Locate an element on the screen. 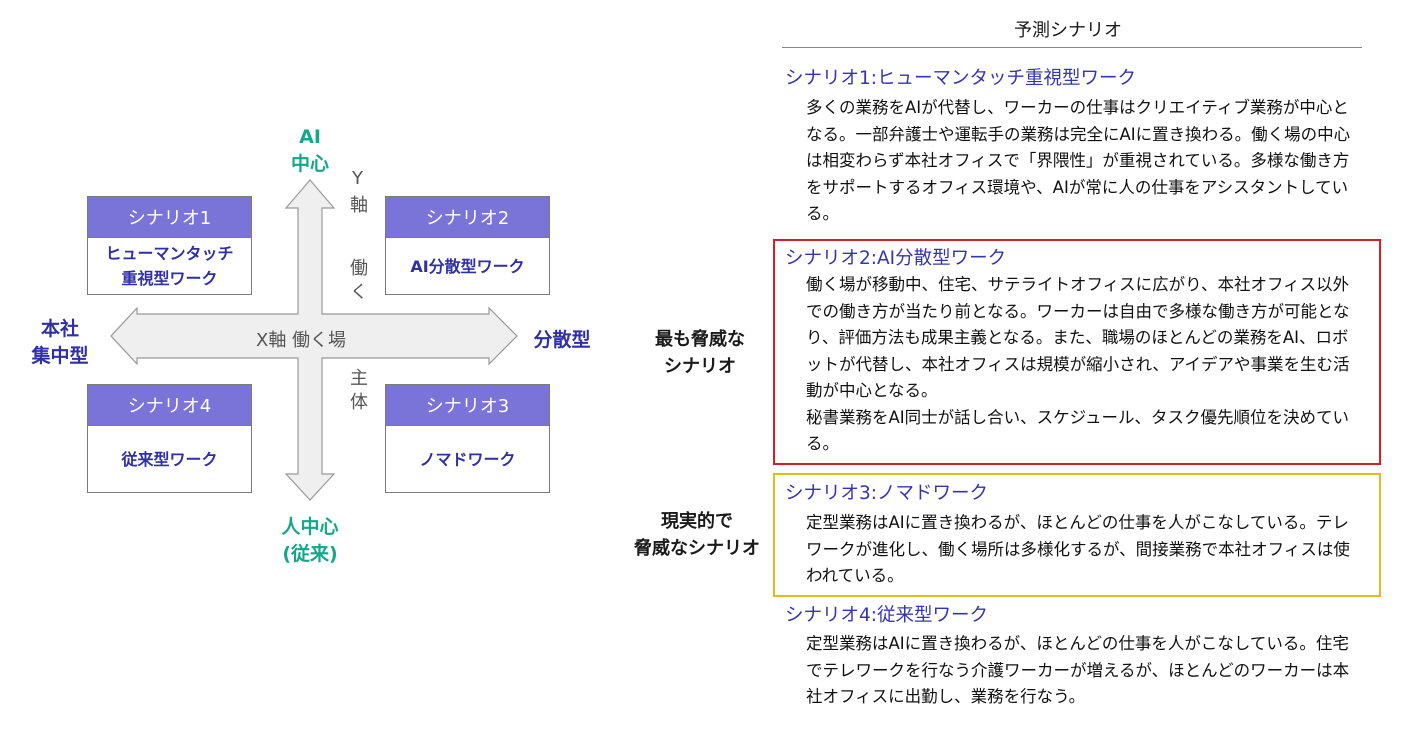  y-axis-label: Y軸 is located at coordinates (357, 193).